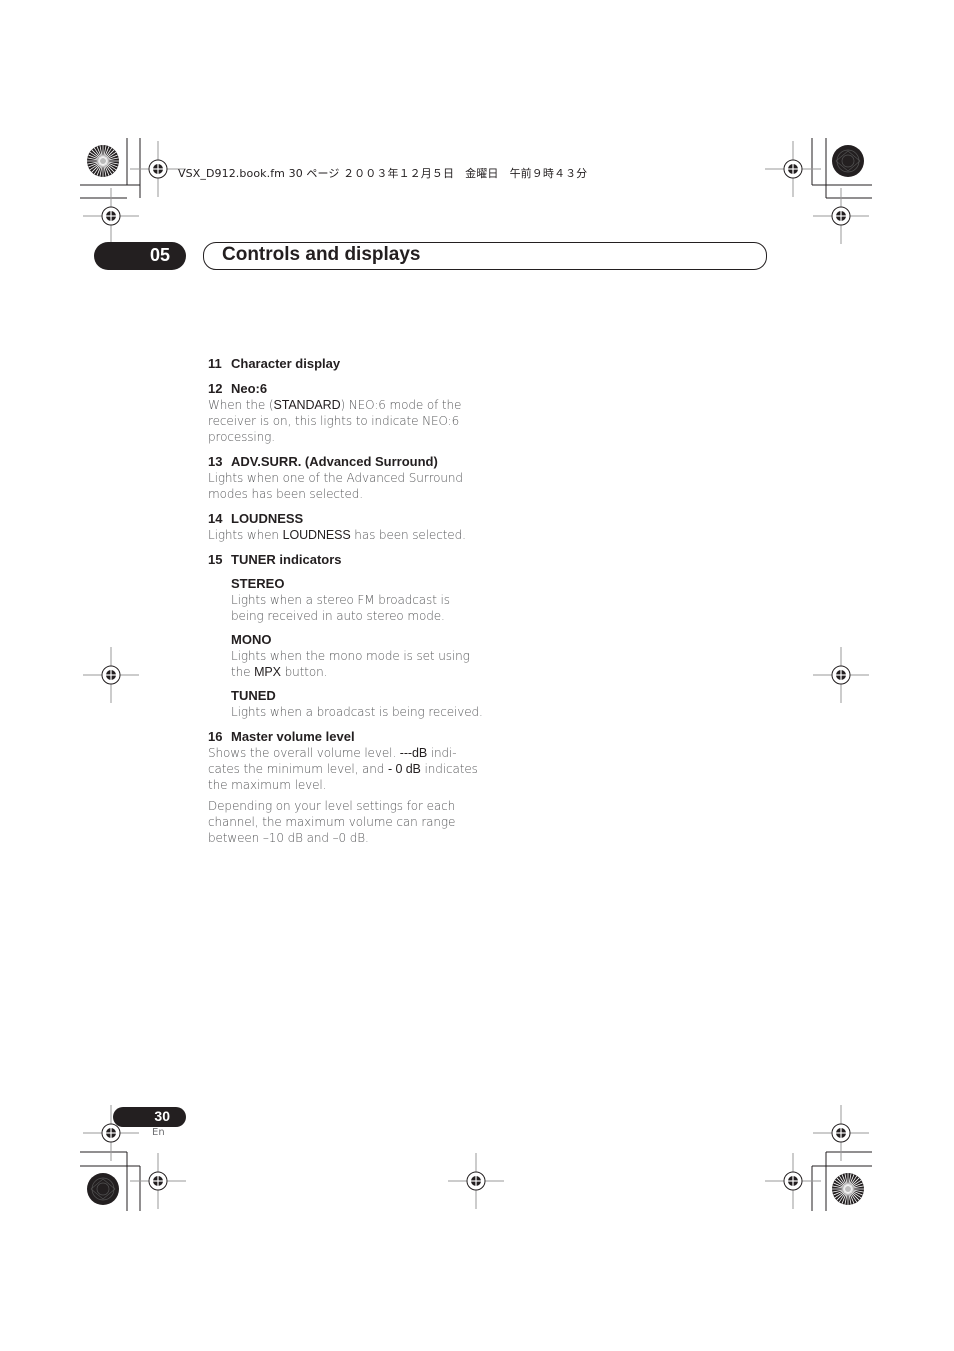  Describe the element at coordinates (304, 753) in the screenshot. I see `text-run: Shows the overall volume level.` at that location.